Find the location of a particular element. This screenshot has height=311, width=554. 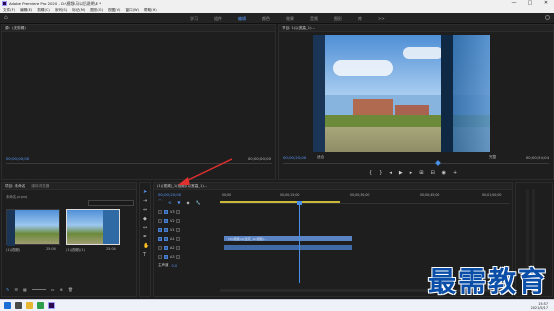

pencil-icon: ✎ is located at coordinates (7, 289).